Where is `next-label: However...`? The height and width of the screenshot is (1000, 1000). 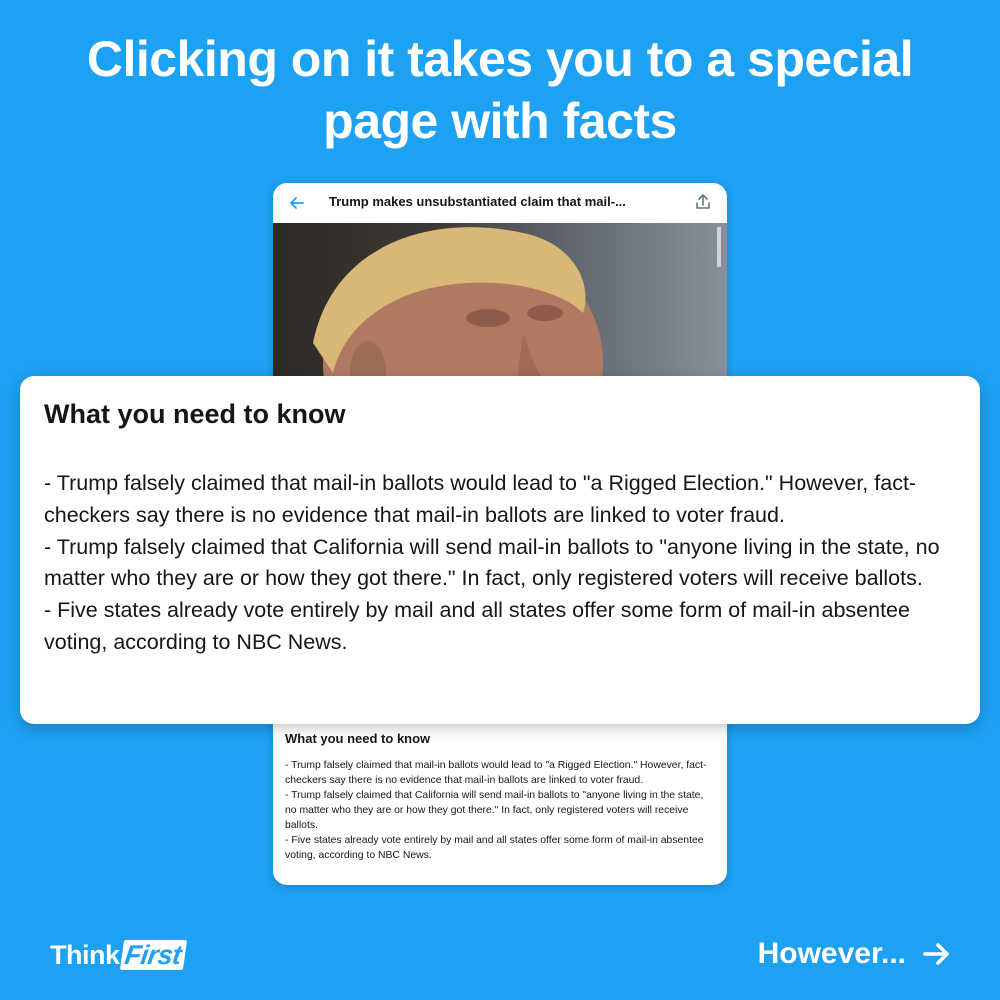 next-label: However... is located at coordinates (831, 953).